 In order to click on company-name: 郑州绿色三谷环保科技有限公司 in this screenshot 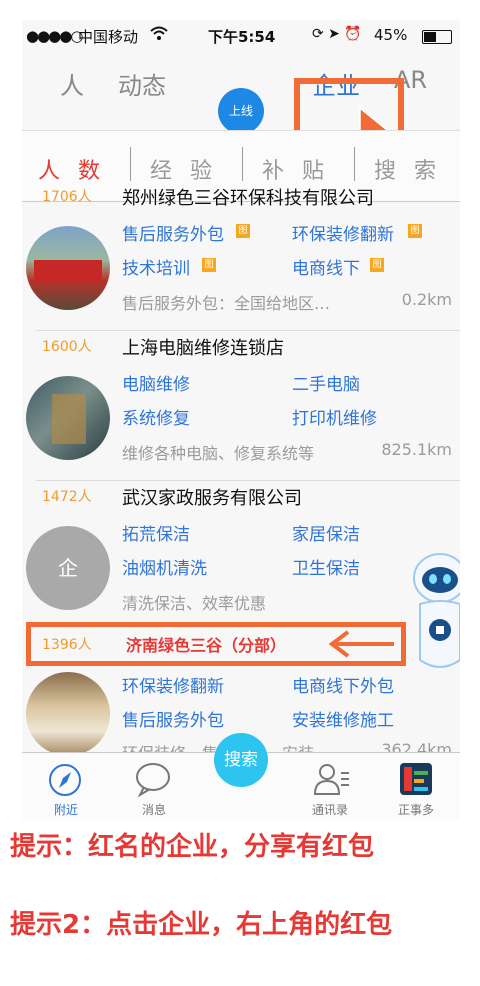, I will do `click(248, 197)`.